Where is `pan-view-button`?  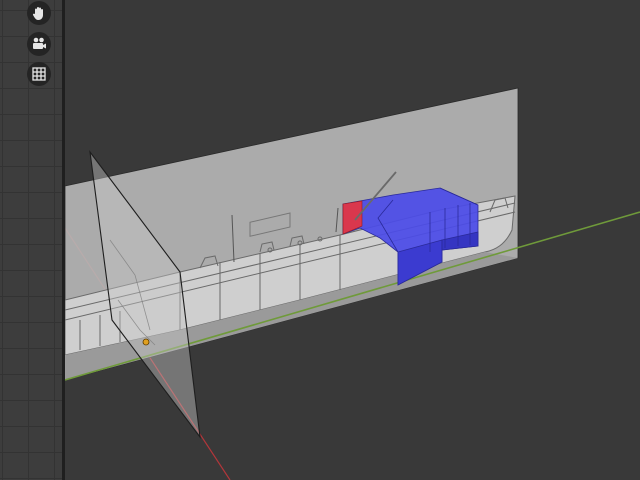 pan-view-button is located at coordinates (39, 13).